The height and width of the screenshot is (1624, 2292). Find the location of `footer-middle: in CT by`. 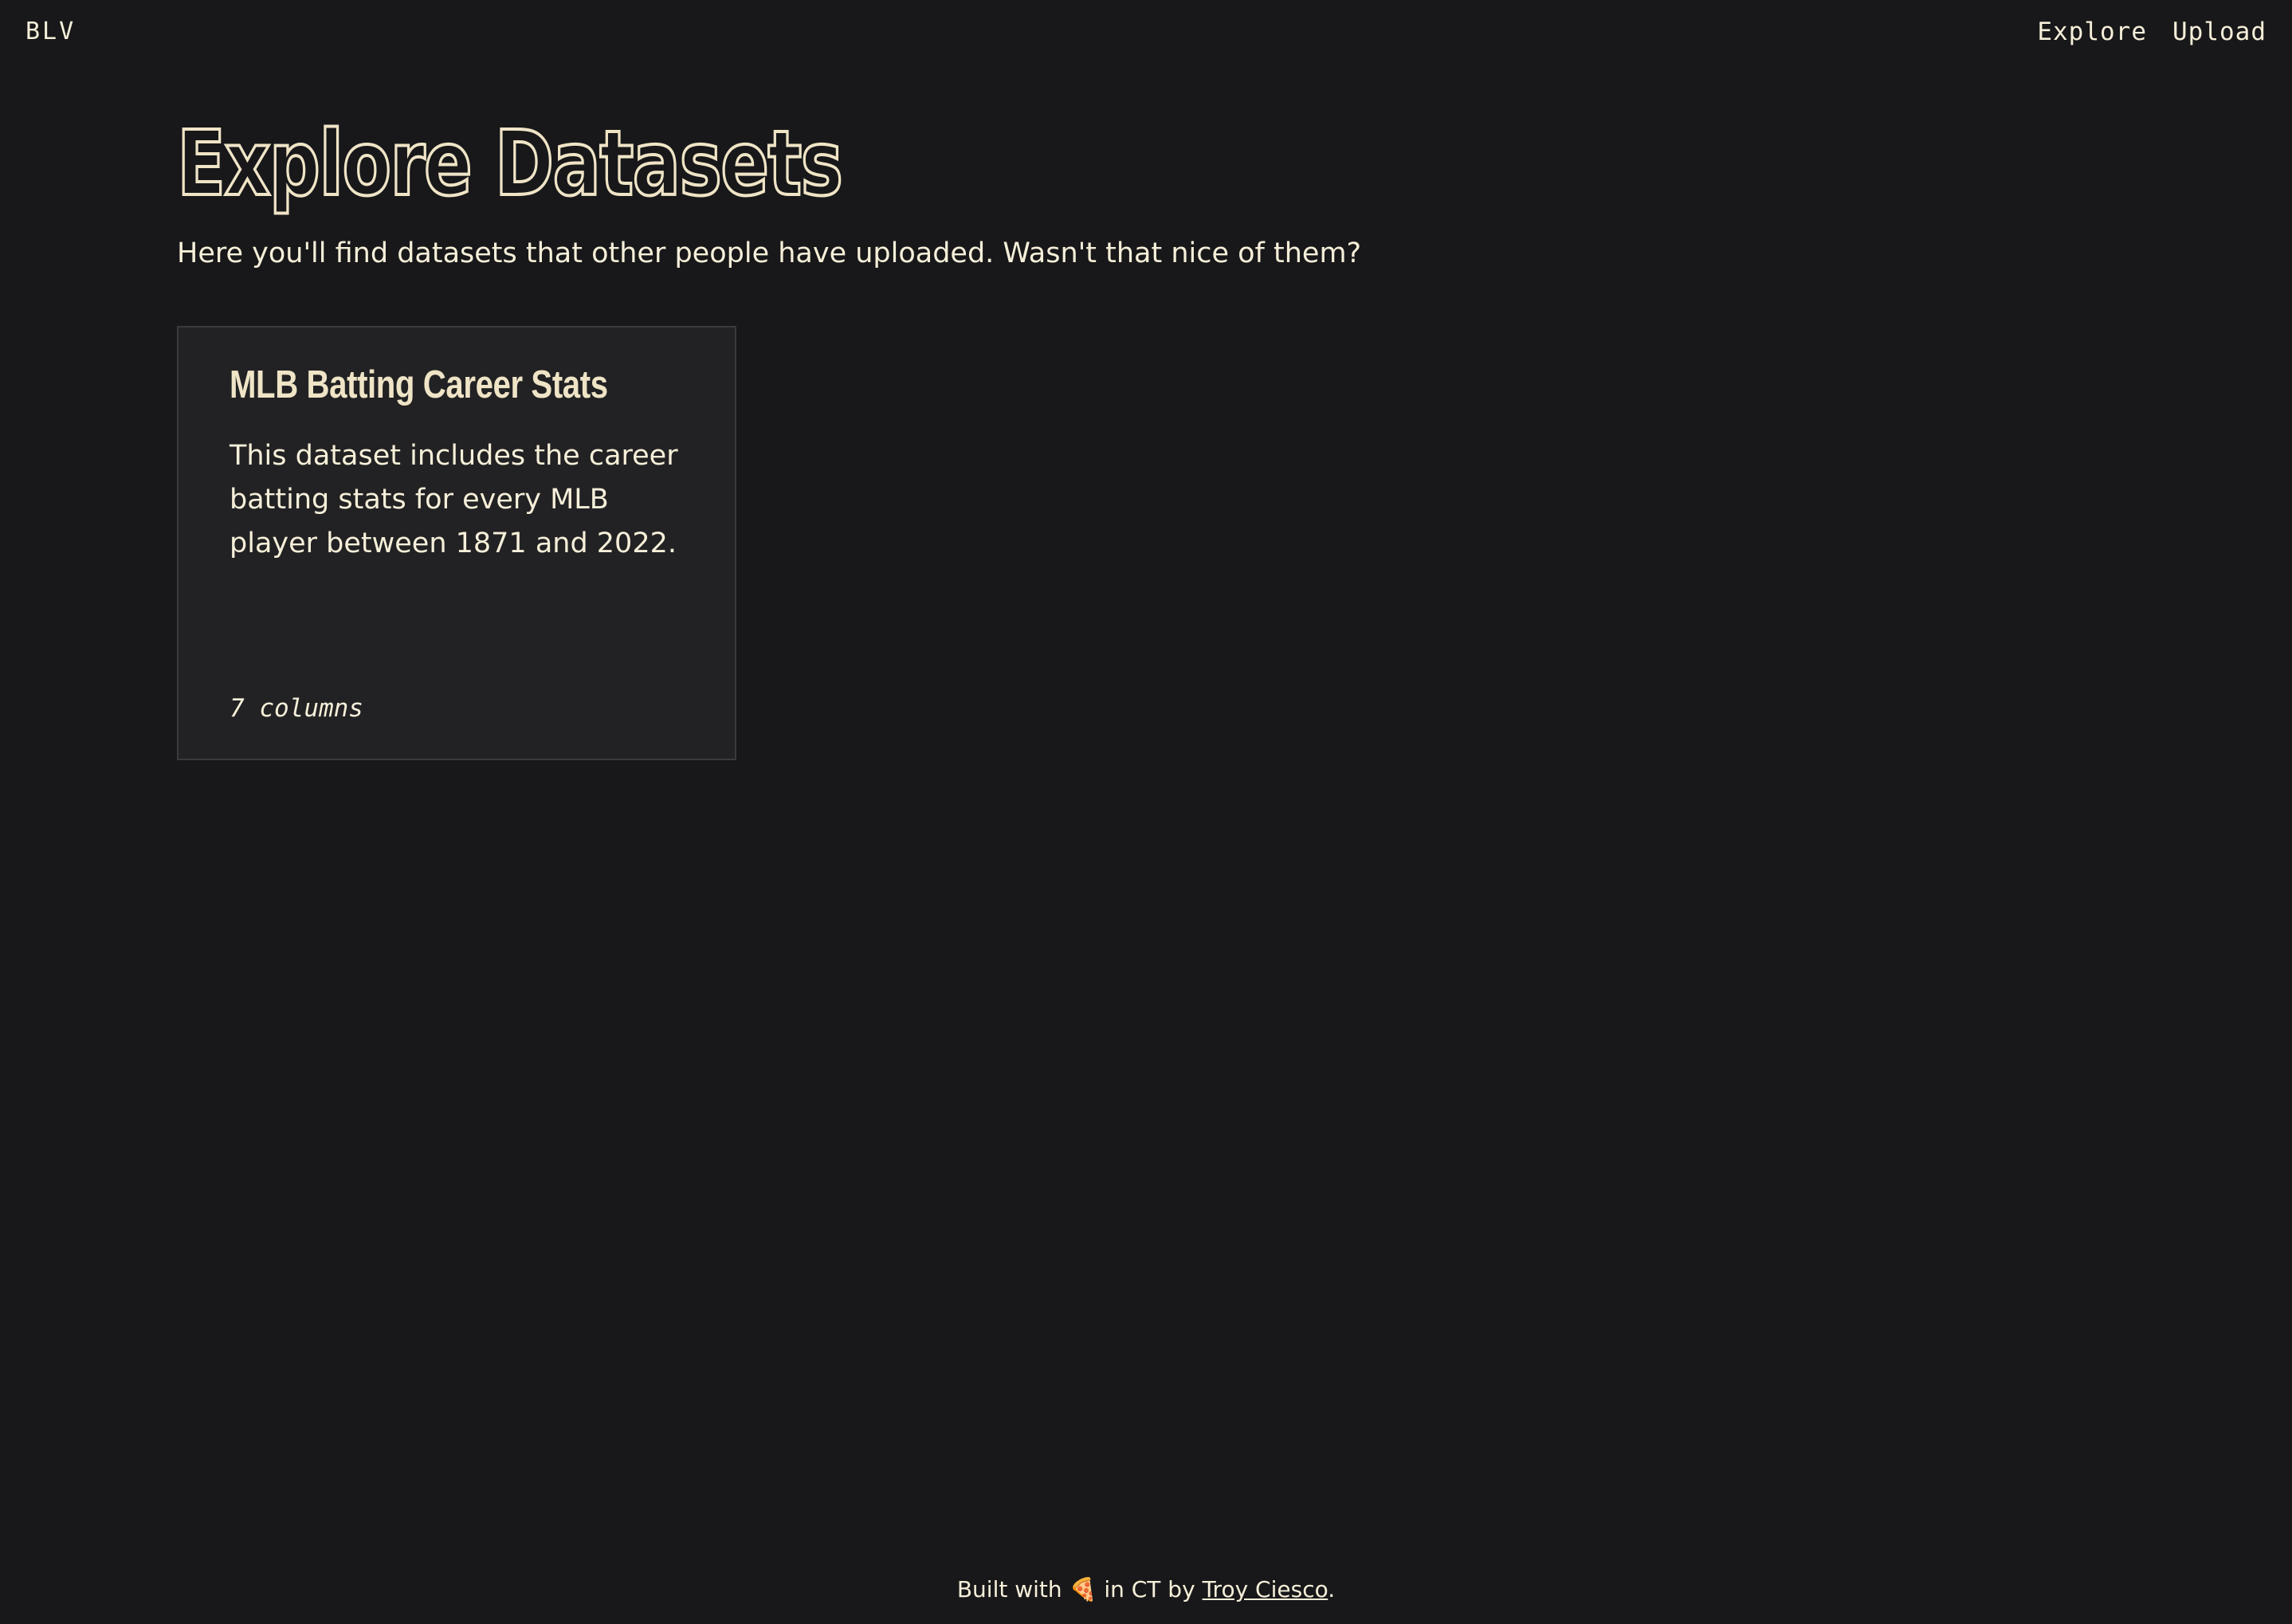

footer-middle: in CT by is located at coordinates (1149, 1589).